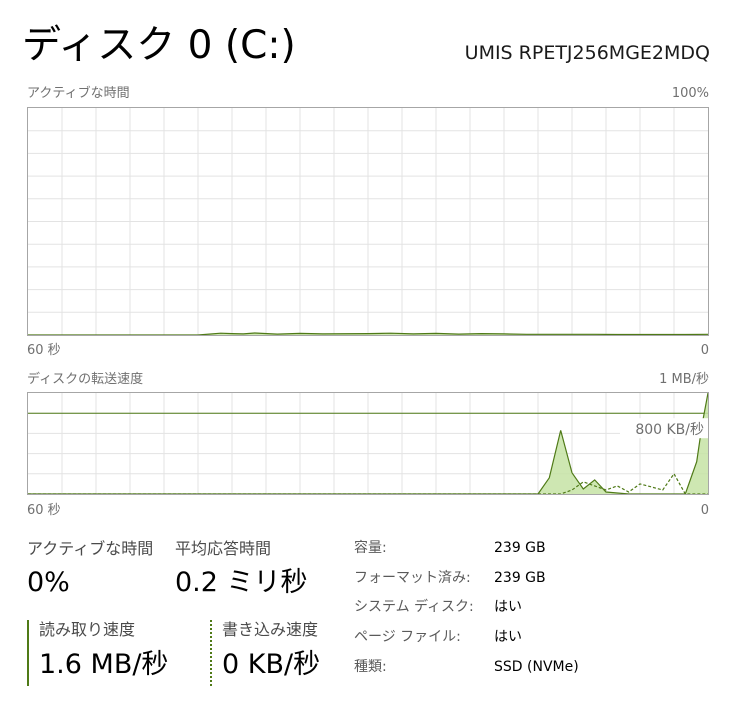 This screenshot has width=739, height=713. Describe the element at coordinates (223, 548) in the screenshot. I see `stat-response-time-label: 平均応答時間` at that location.